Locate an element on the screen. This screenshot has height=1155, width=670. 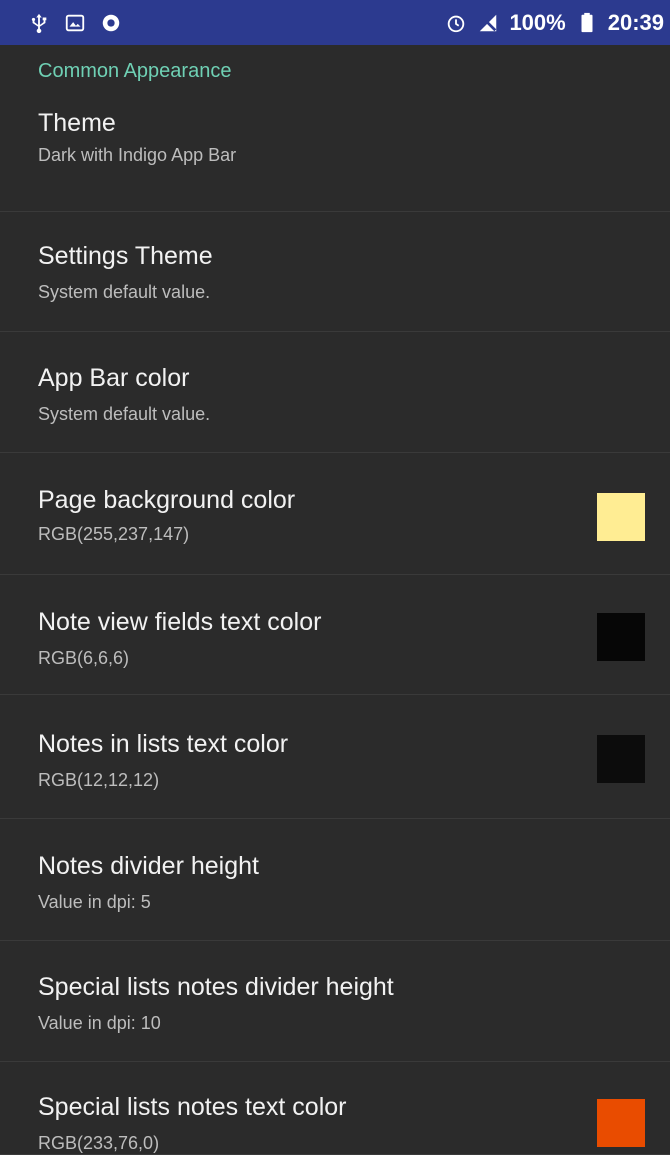
no-signal-icon is located at coordinates (488, 23).